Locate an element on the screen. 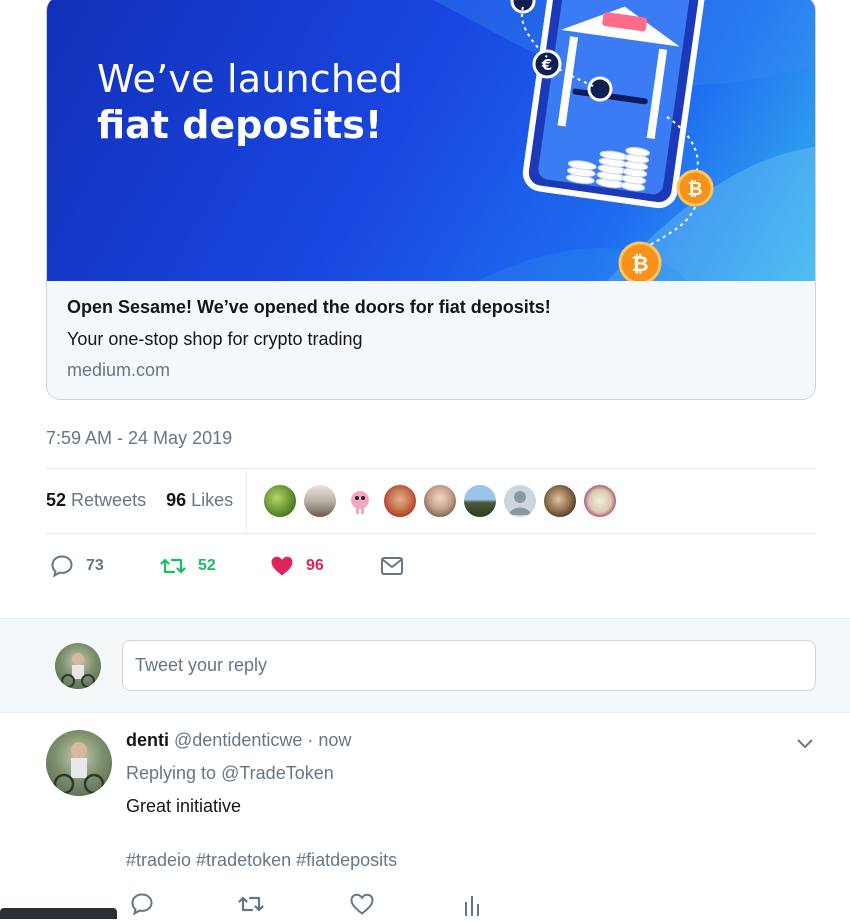  reply-header: denti @dentidenticwe · now is located at coordinates (238, 740).